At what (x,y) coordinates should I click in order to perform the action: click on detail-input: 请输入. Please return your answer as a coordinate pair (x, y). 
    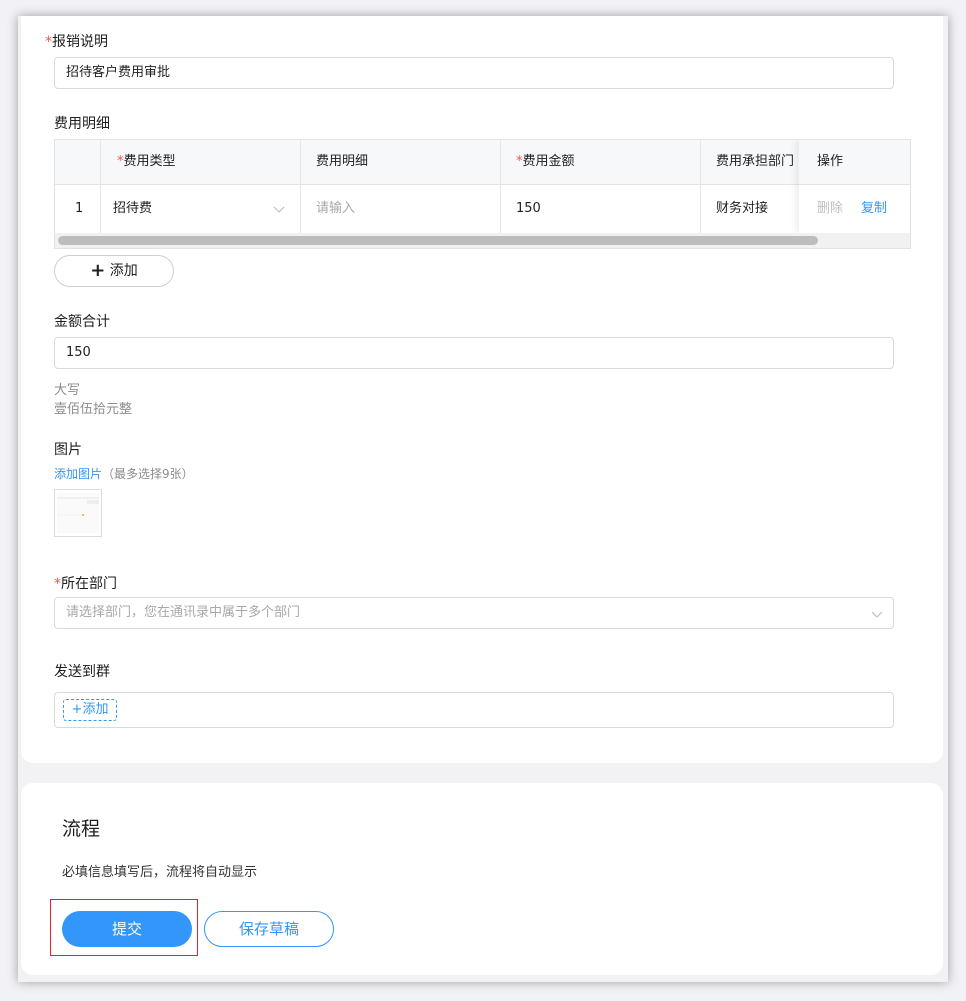
    Looking at the image, I should click on (400, 209).